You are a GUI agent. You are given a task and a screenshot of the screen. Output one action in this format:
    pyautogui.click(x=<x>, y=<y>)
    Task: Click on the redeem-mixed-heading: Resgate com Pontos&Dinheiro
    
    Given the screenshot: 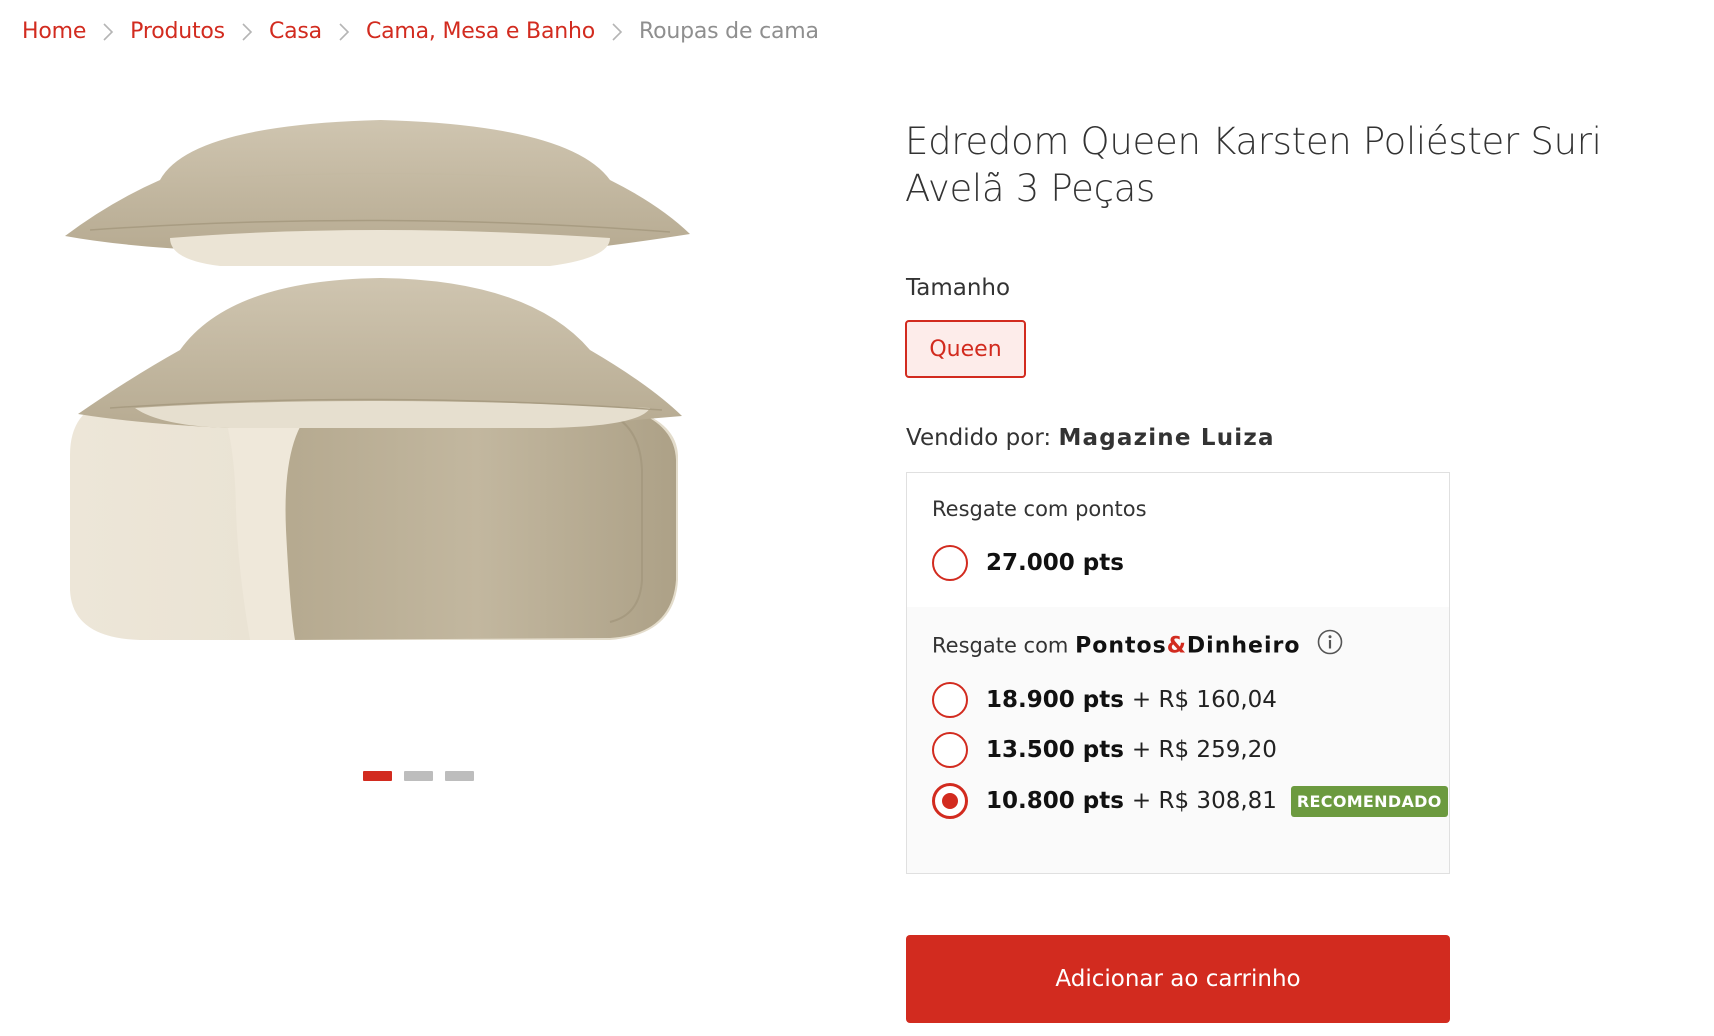 What is the action you would take?
    pyautogui.click(x=1137, y=645)
    